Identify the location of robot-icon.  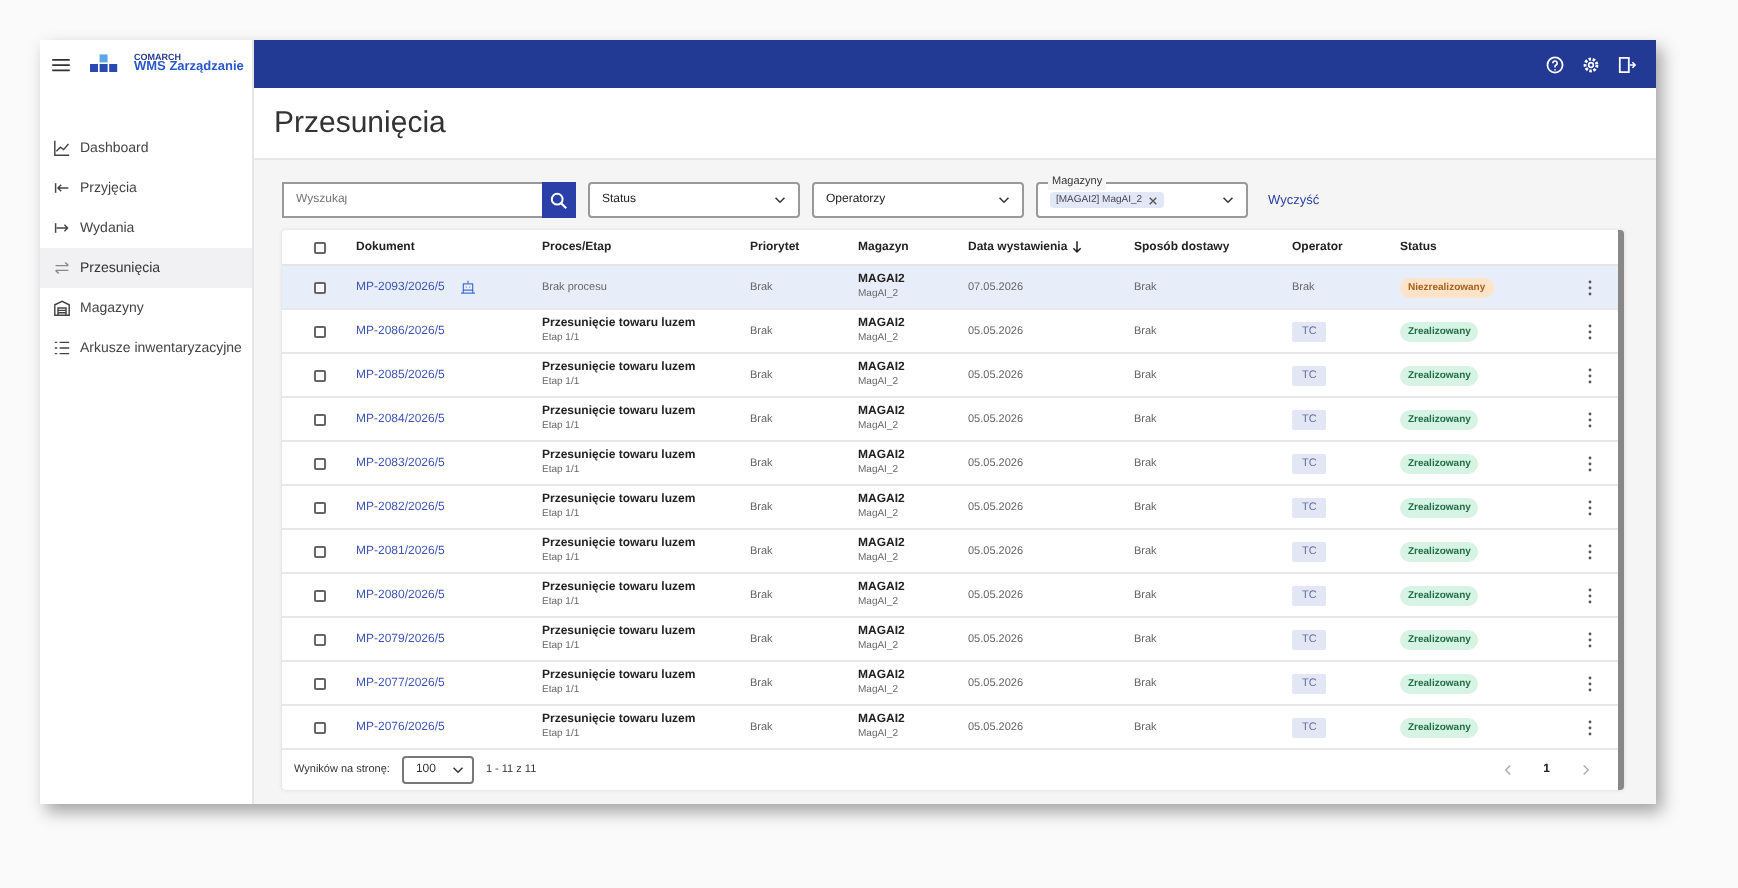
(468, 287).